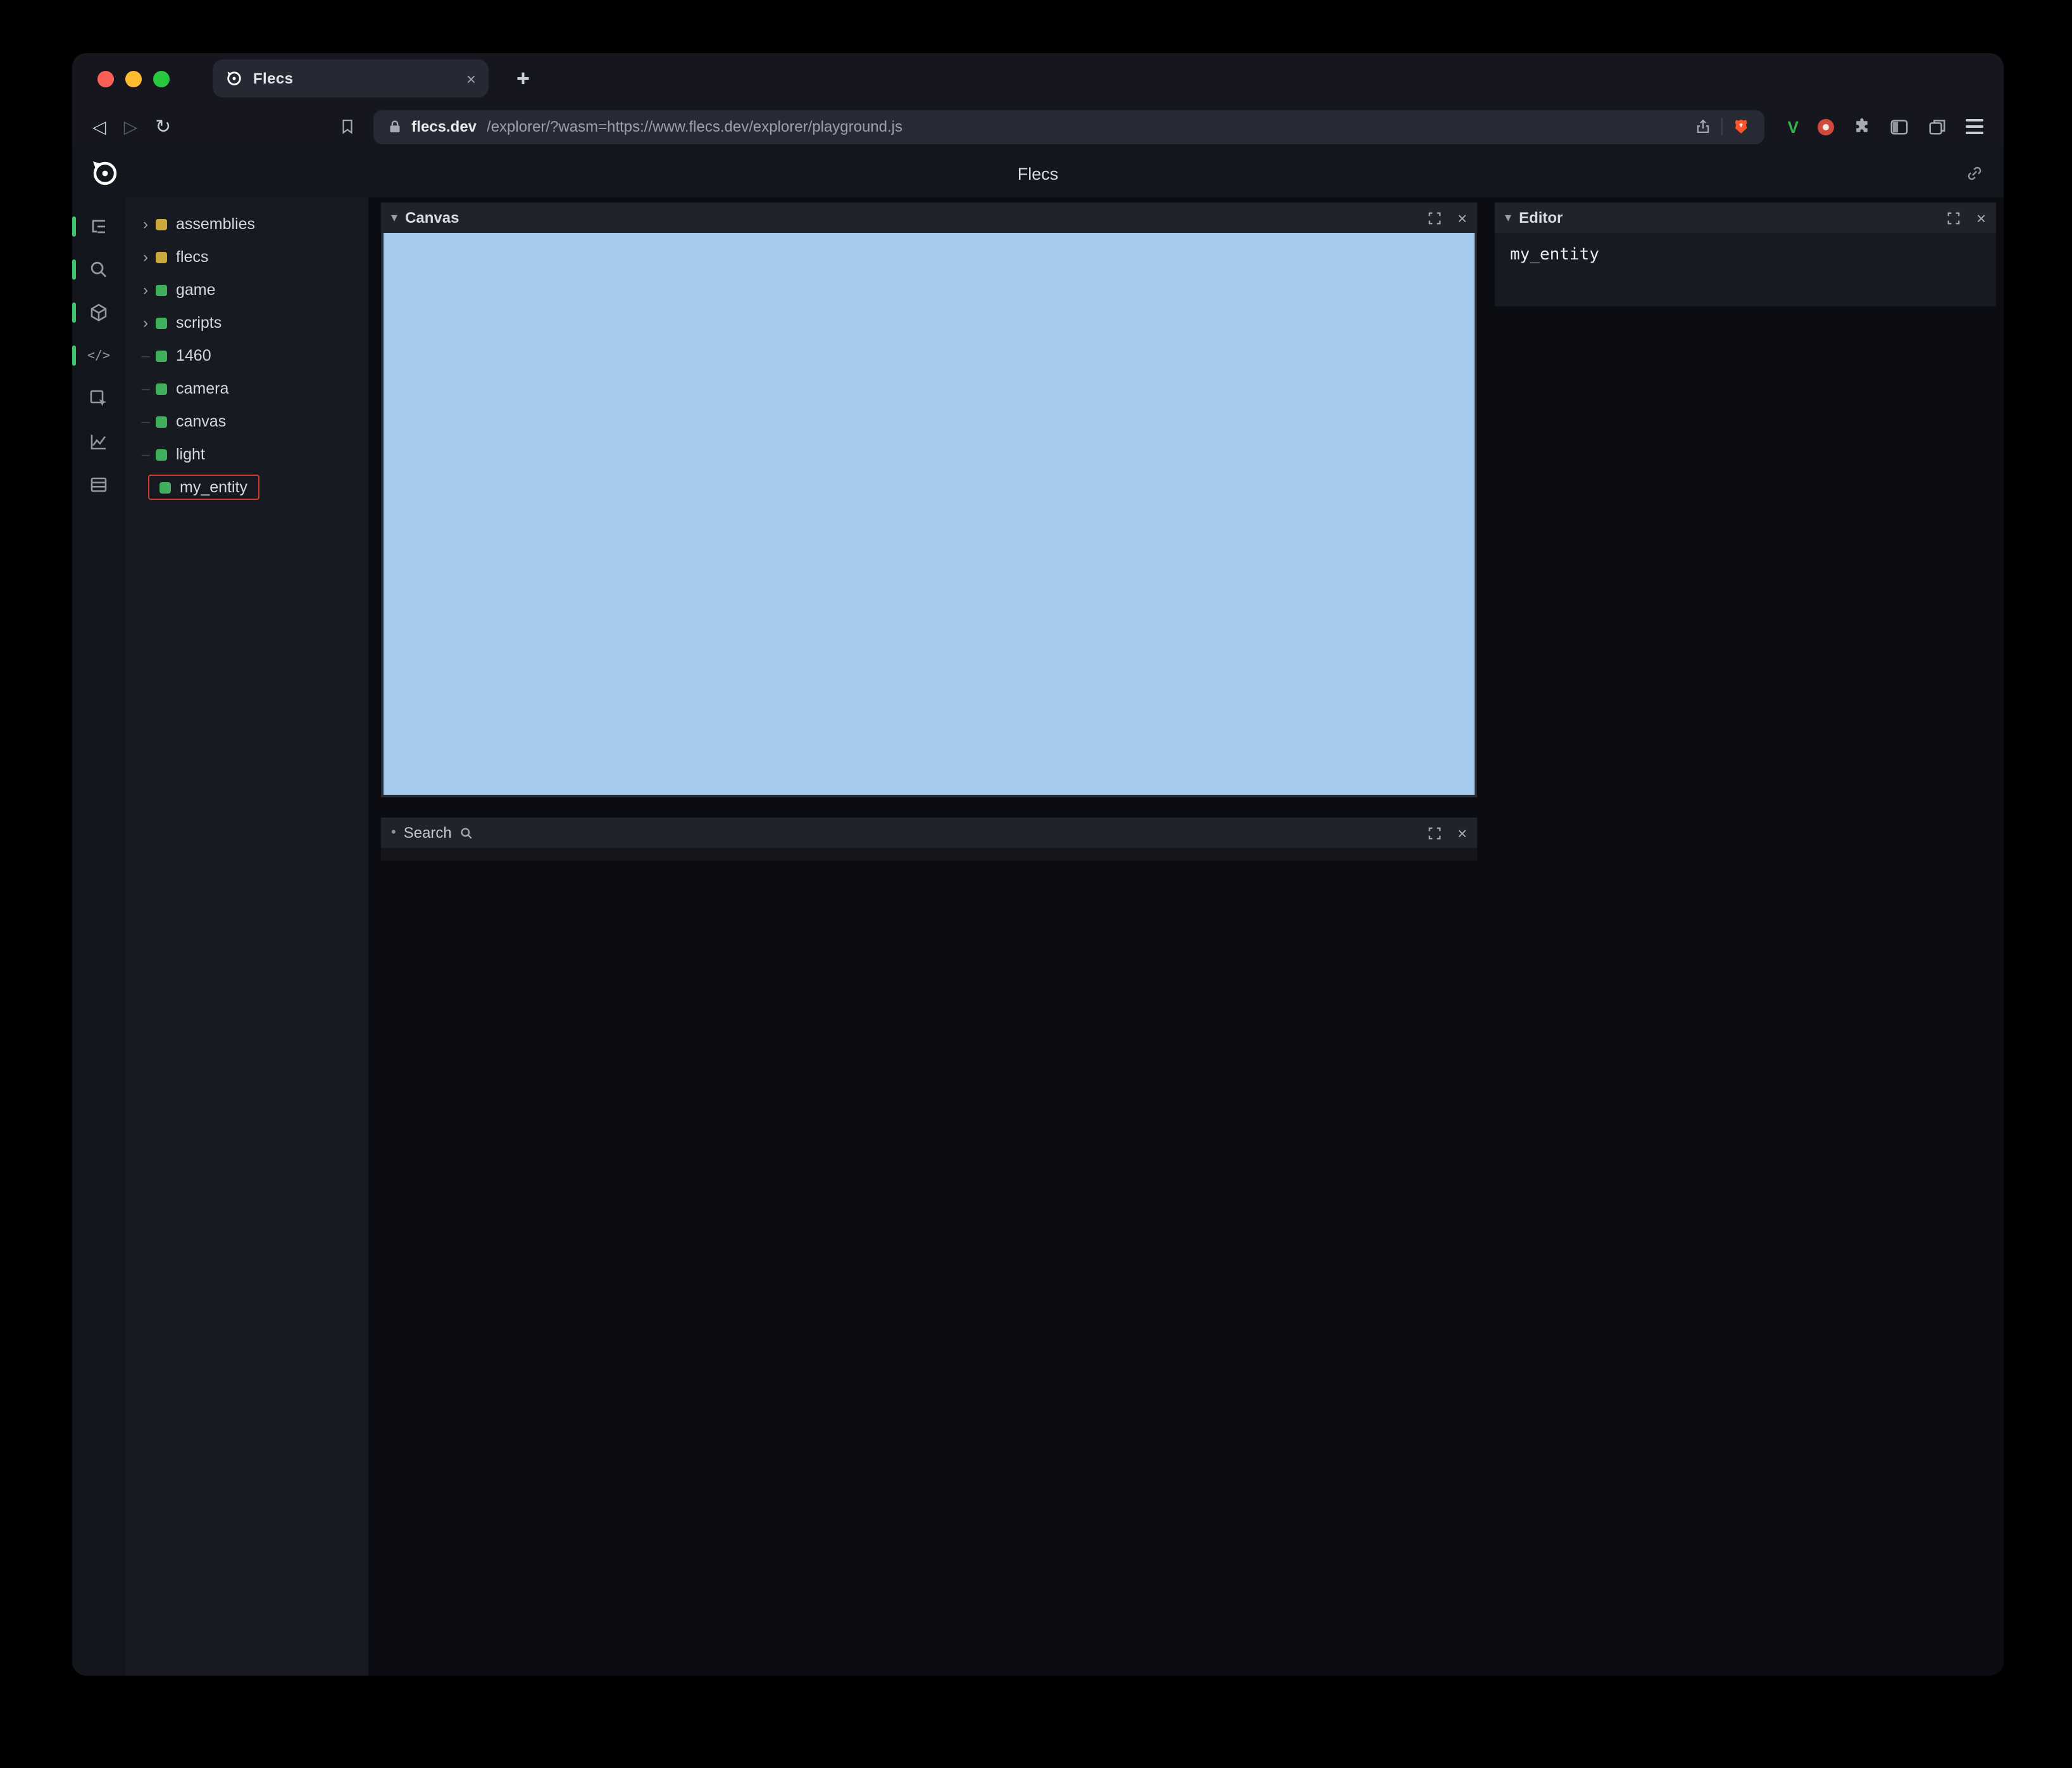 The height and width of the screenshot is (1768, 2072). Describe the element at coordinates (161, 78) in the screenshot. I see `zoom-window-button` at that location.